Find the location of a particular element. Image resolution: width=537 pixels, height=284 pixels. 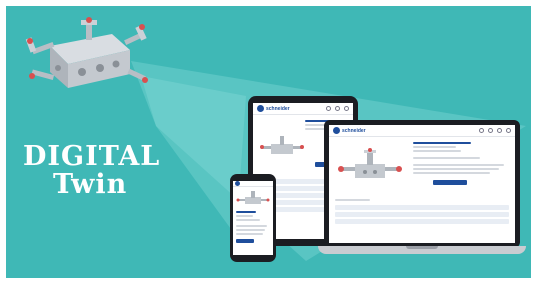

phone-screen is located at coordinates (253, 218).